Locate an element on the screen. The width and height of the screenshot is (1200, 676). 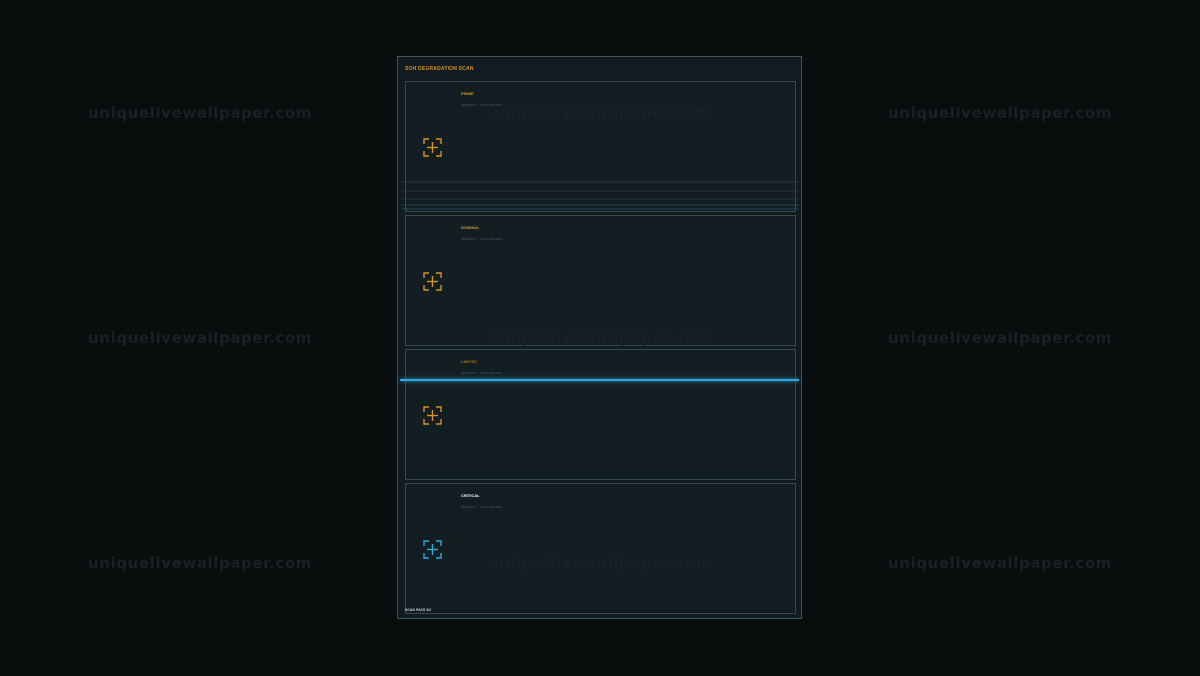
card-name: LIMITED is located at coordinates (469, 361).